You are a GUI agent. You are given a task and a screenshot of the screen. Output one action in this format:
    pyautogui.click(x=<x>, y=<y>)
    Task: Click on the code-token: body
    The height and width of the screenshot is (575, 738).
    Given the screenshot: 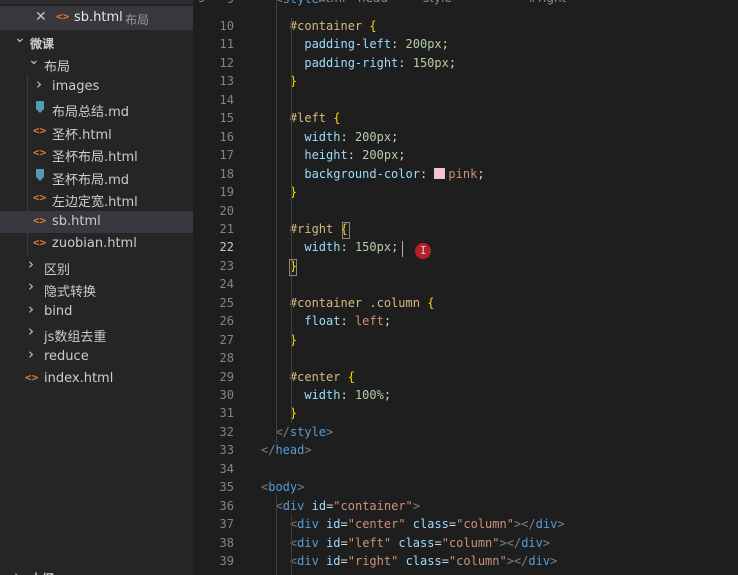 What is the action you would take?
    pyautogui.click(x=283, y=487)
    